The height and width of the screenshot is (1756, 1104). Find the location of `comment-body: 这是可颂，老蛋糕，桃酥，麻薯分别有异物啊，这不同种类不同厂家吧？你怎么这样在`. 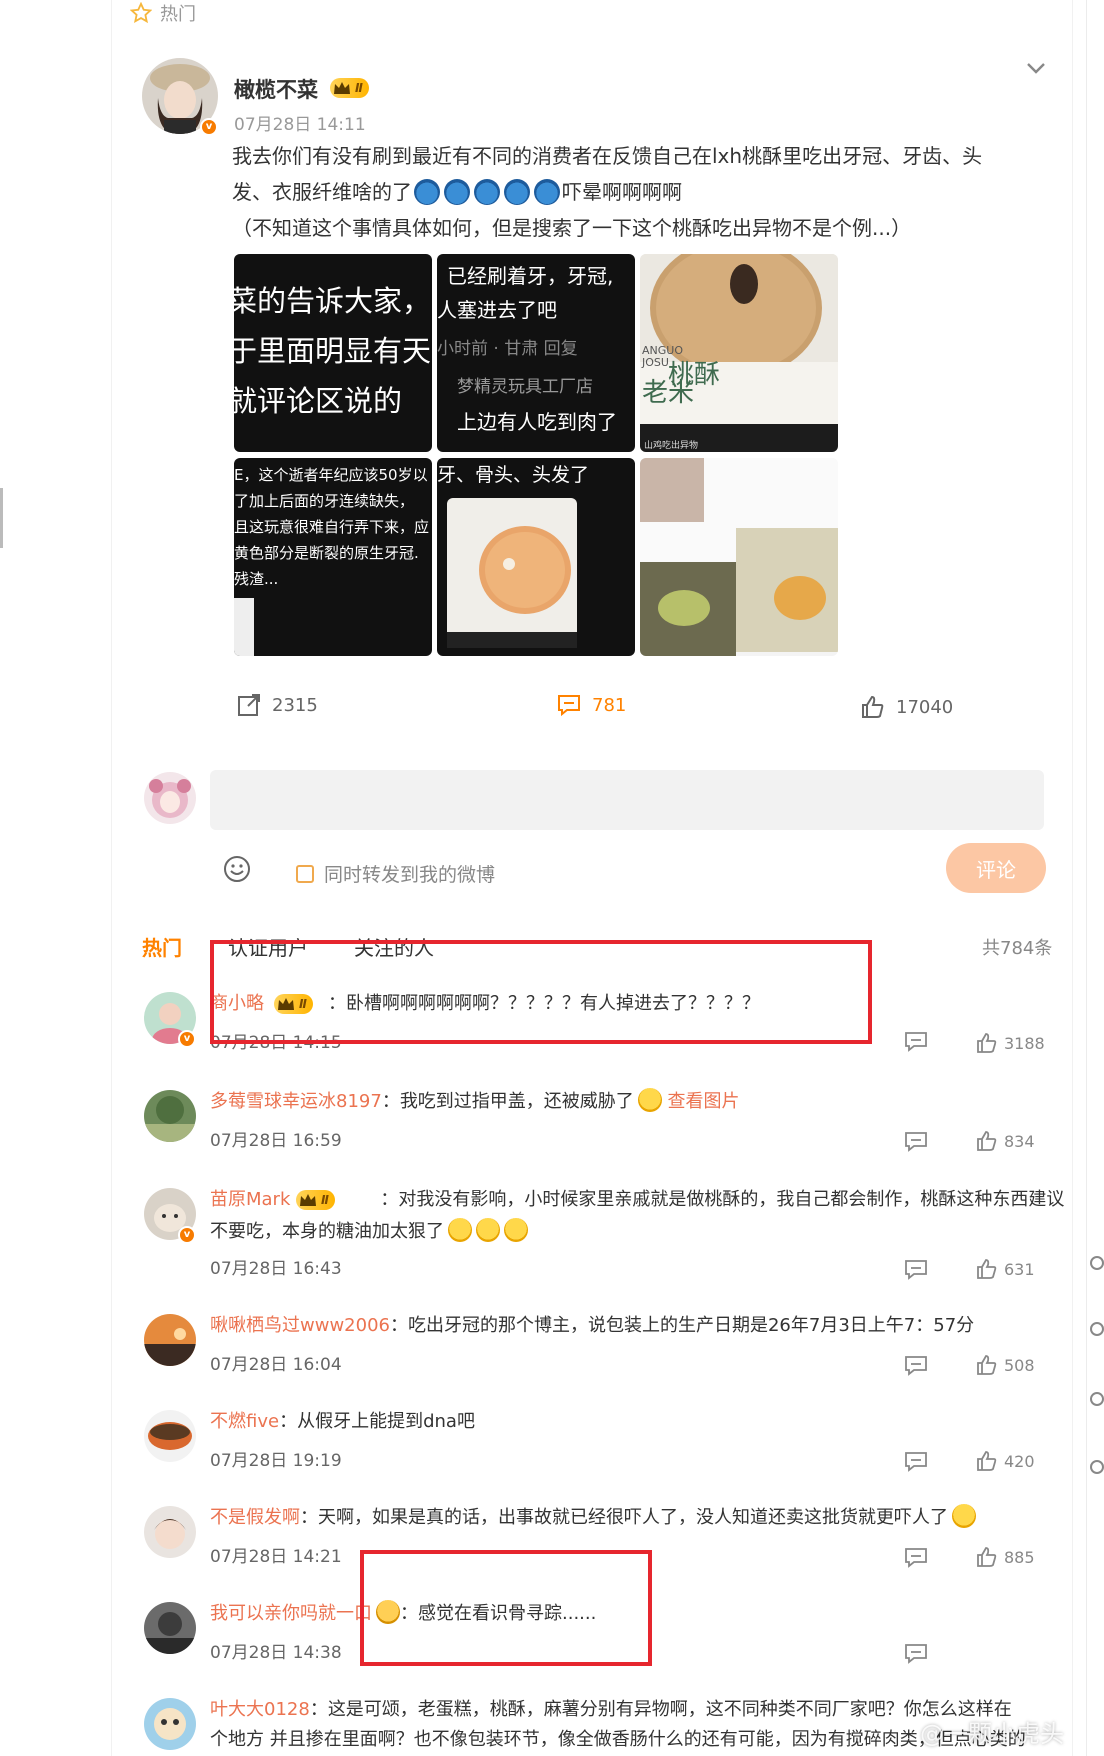

comment-body: 这是可颂，老蛋糕，桃酥，麻薯分别有异物啊，这不同种类不同厂家吧？你怎么这样在 is located at coordinates (669, 1709).